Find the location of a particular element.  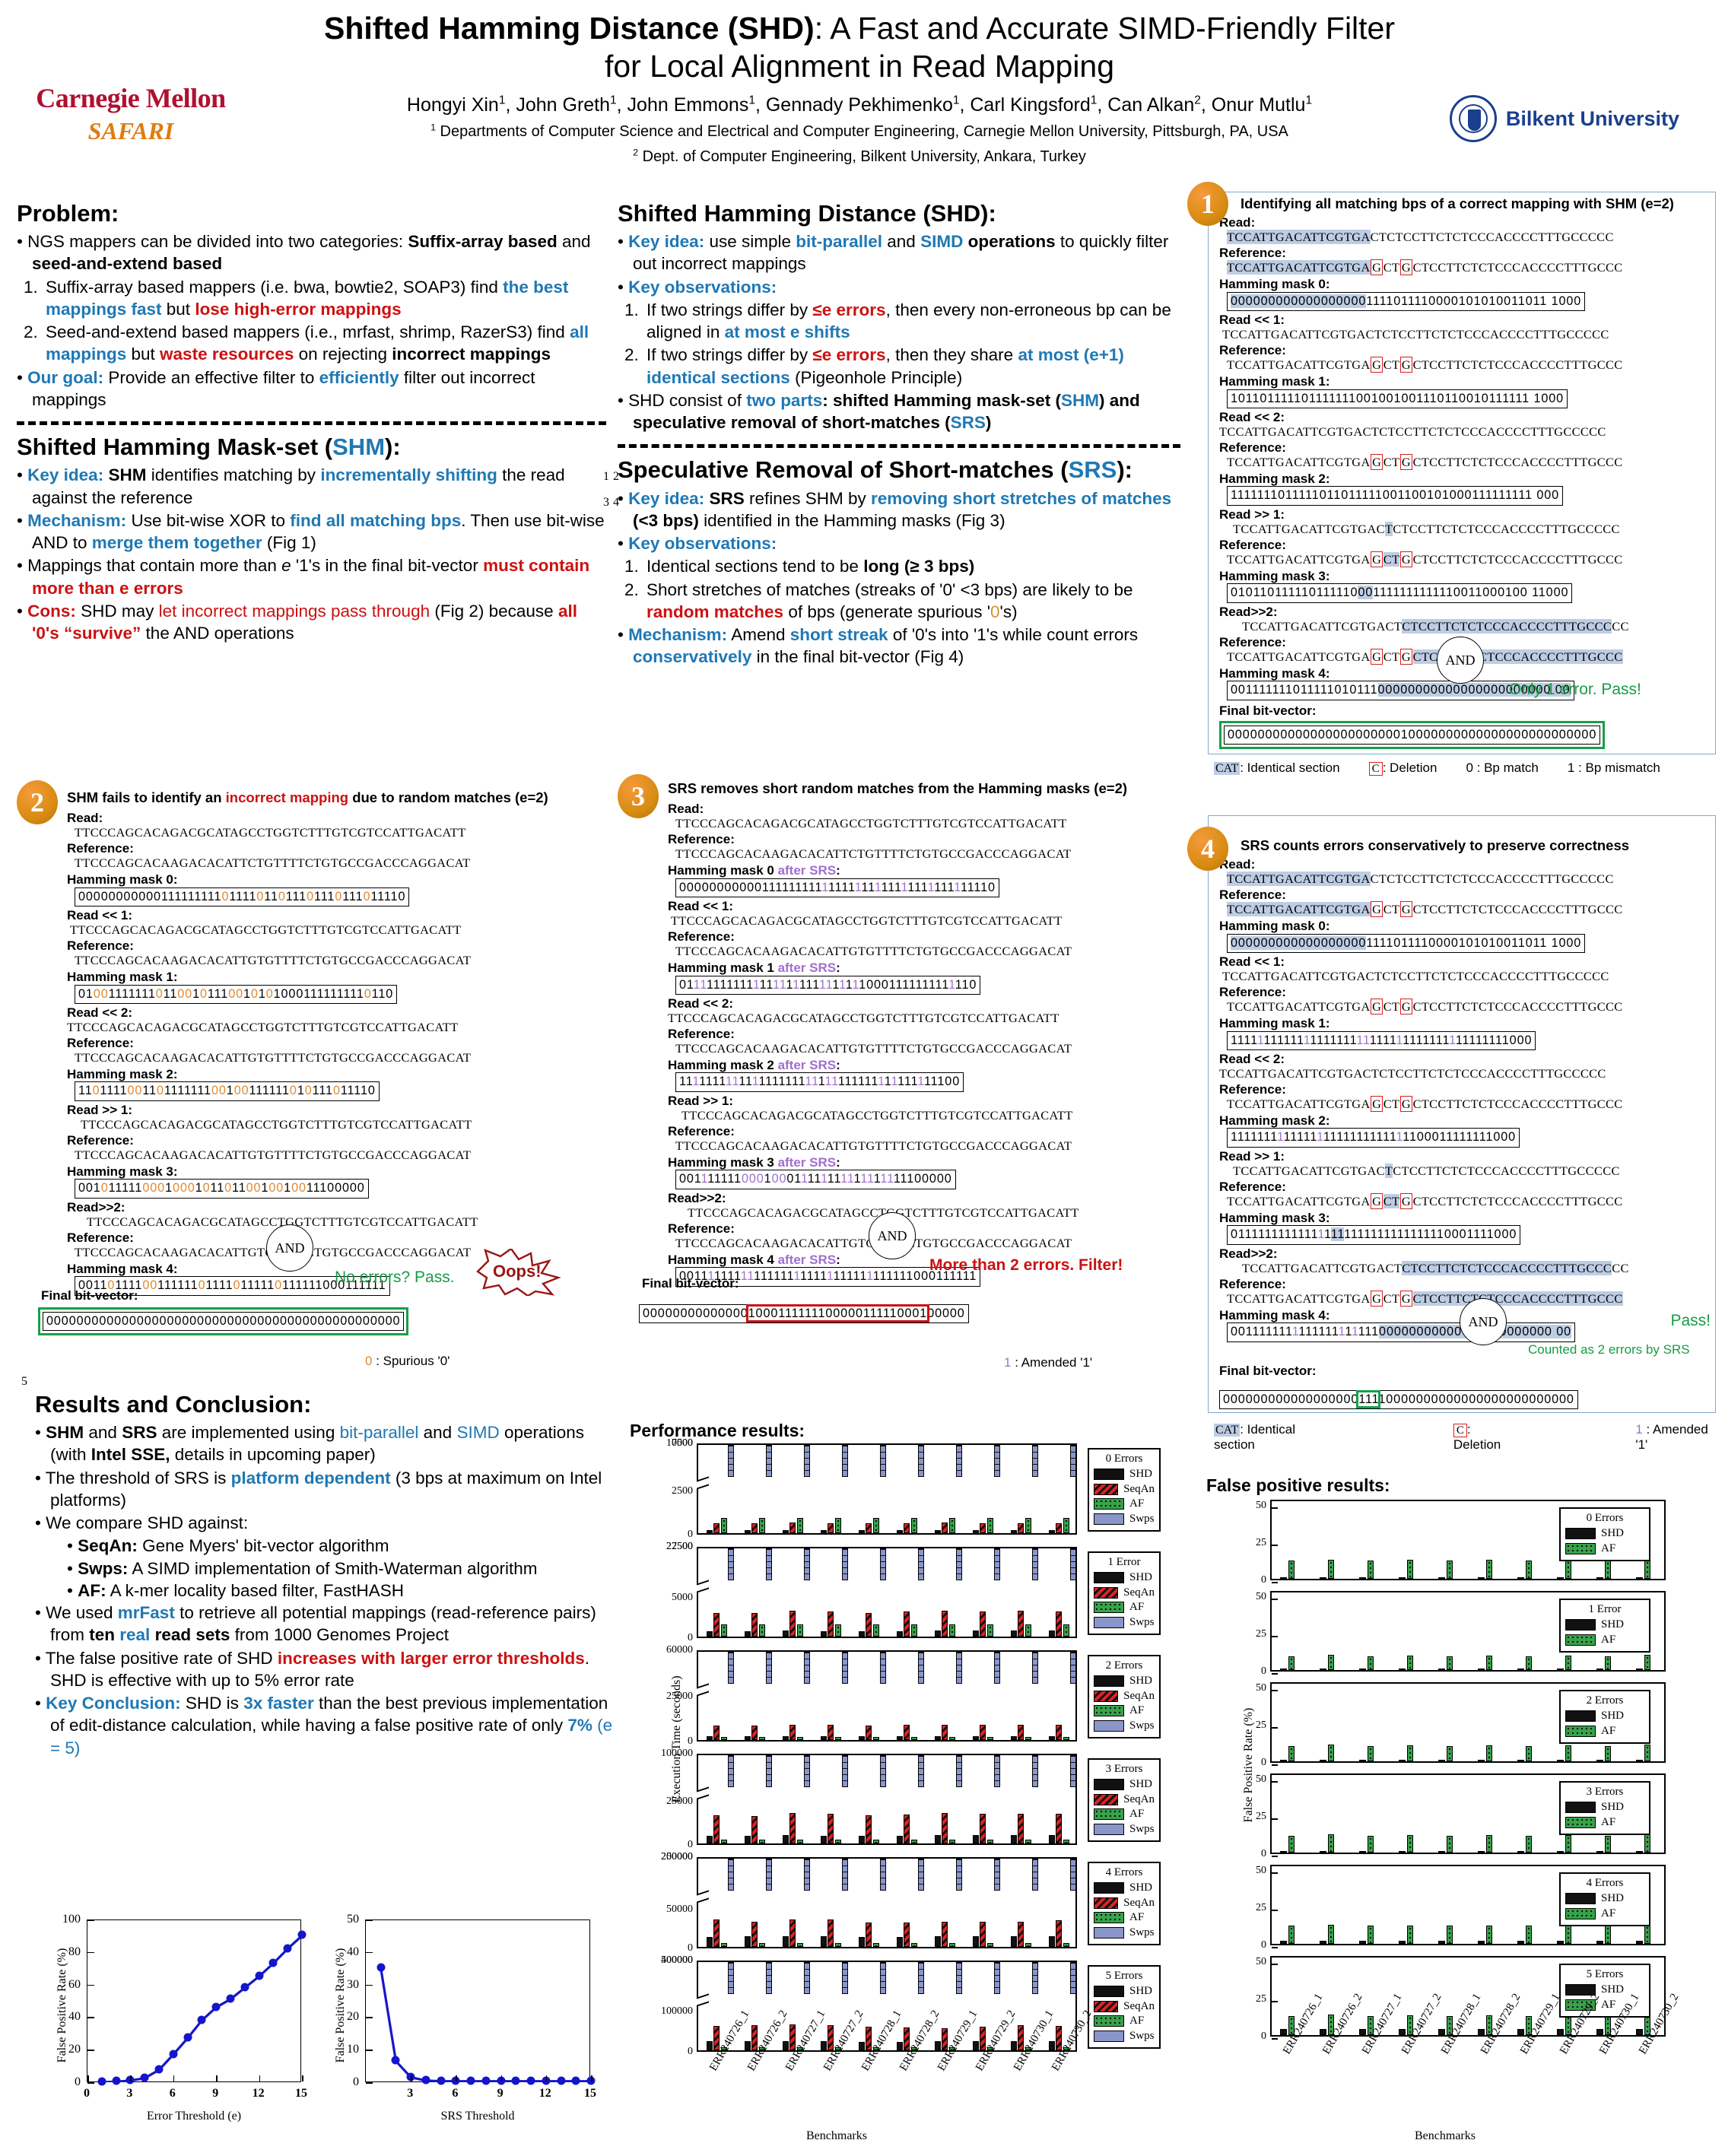

legend-title: 4 Errors is located at coordinates (1605, 1883).